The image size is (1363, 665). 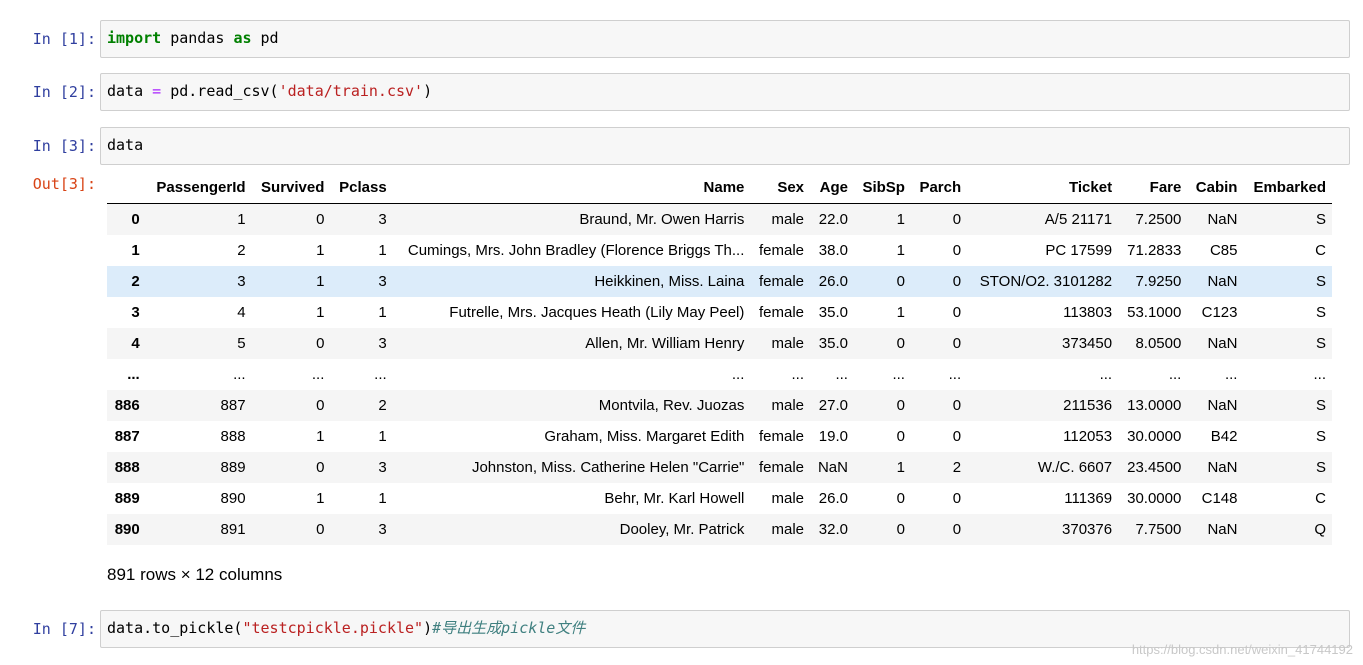 I want to click on table-cell: A/5 21171, so click(x=1078, y=219).